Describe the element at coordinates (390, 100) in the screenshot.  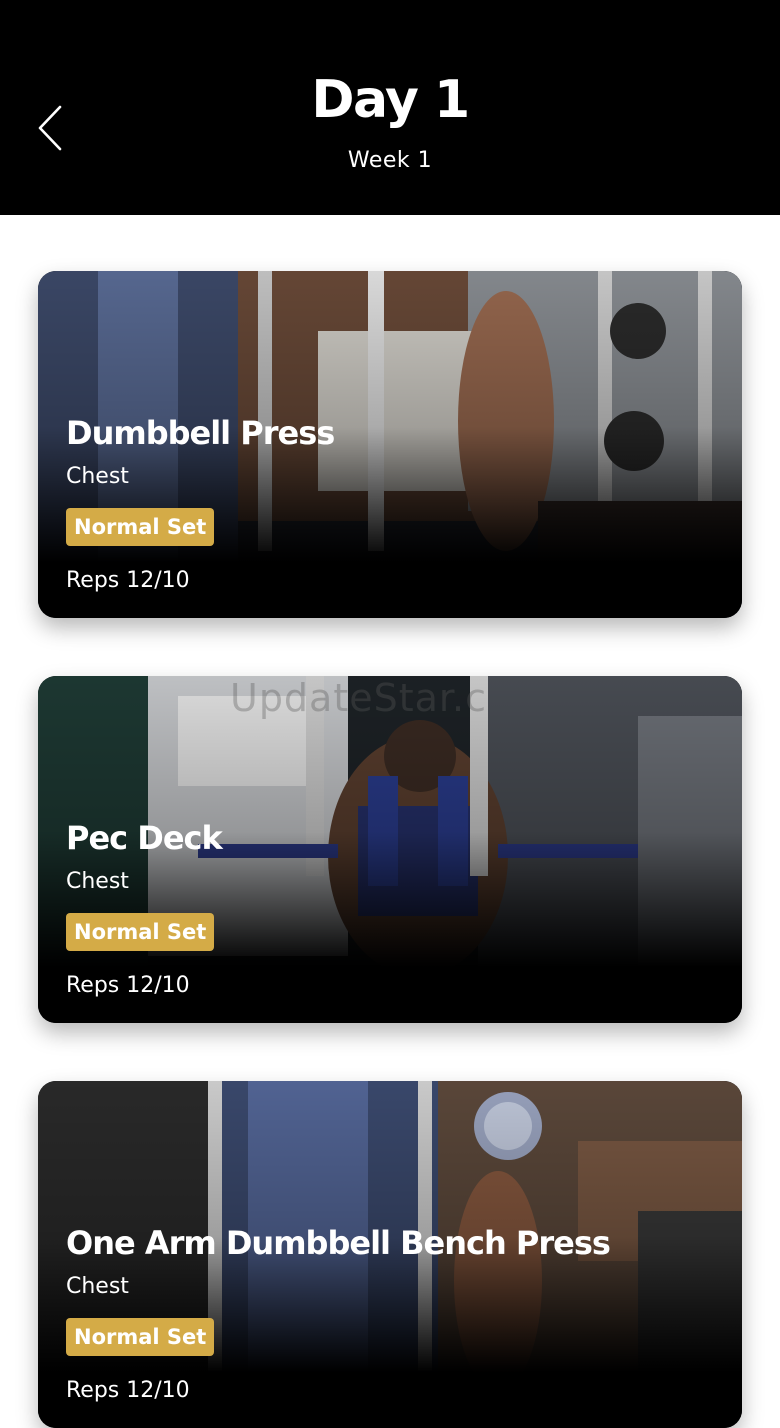
I see `page-title: Day 1` at that location.